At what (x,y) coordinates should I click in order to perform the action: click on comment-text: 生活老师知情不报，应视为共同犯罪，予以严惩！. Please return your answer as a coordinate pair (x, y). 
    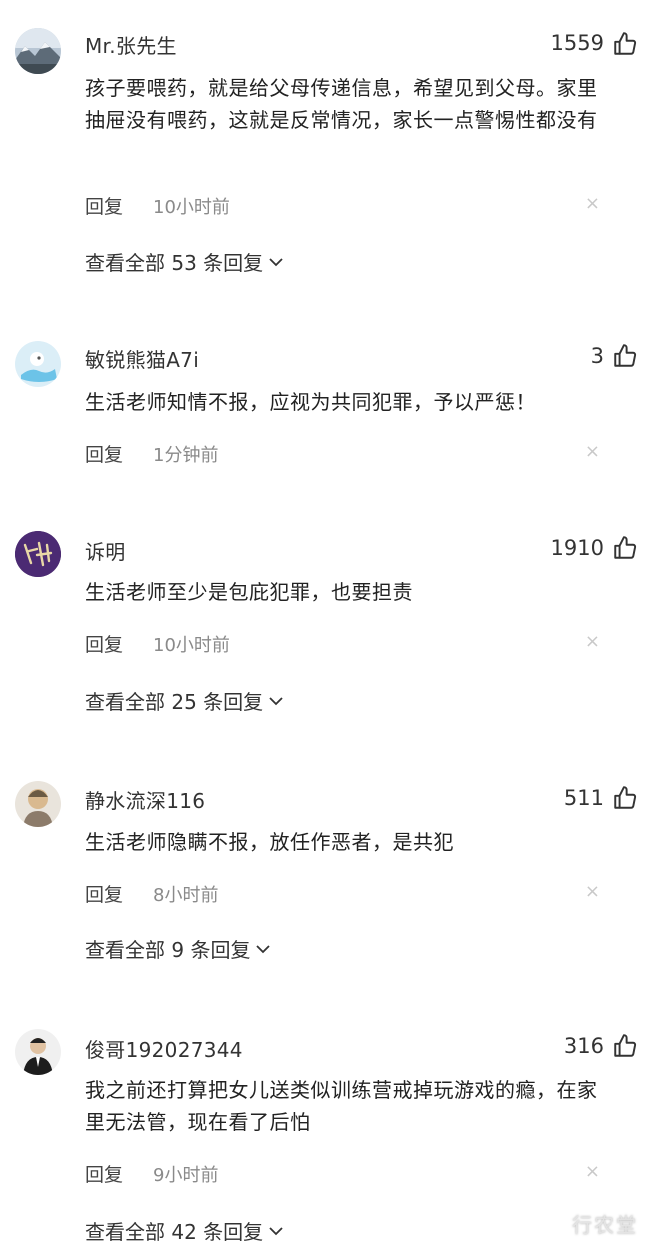
    Looking at the image, I should click on (310, 402).